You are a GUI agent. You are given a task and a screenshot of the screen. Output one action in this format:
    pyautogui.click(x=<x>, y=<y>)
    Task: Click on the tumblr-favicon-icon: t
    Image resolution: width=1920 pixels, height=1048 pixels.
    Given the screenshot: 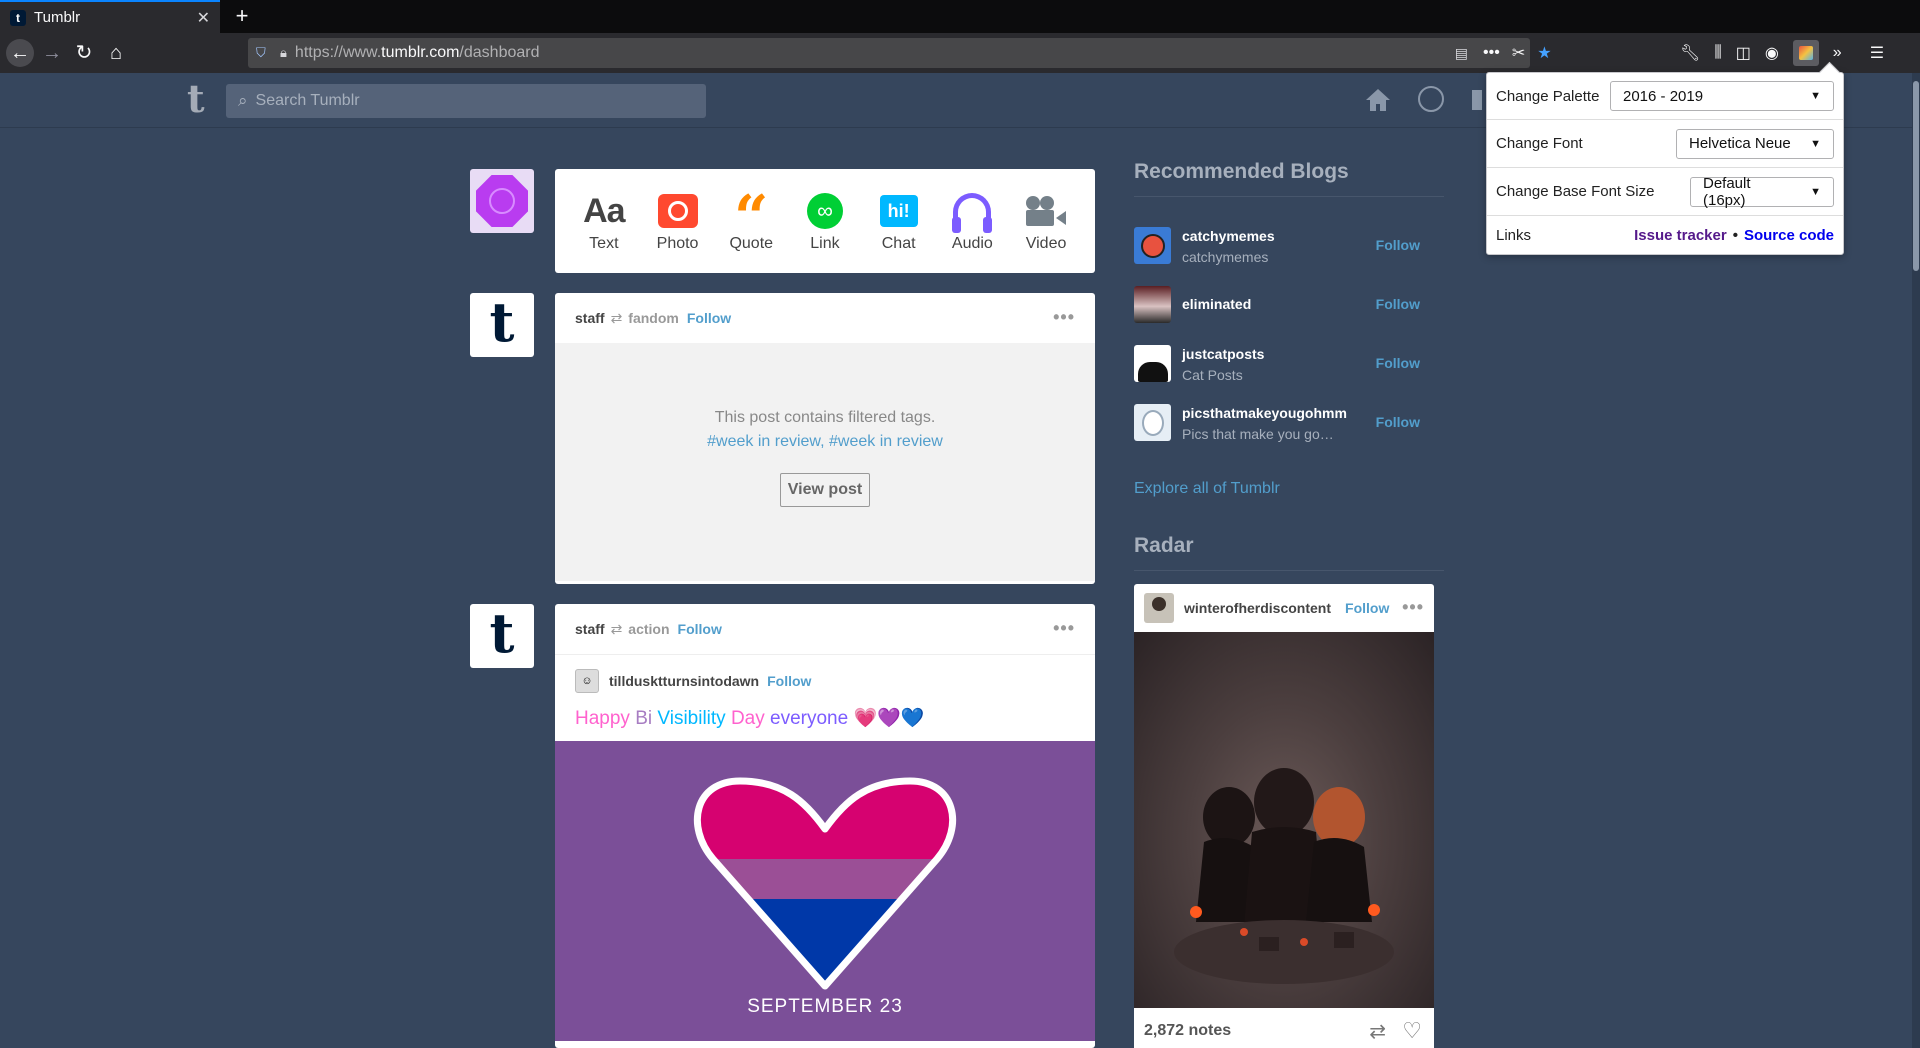 What is the action you would take?
    pyautogui.click(x=18, y=17)
    